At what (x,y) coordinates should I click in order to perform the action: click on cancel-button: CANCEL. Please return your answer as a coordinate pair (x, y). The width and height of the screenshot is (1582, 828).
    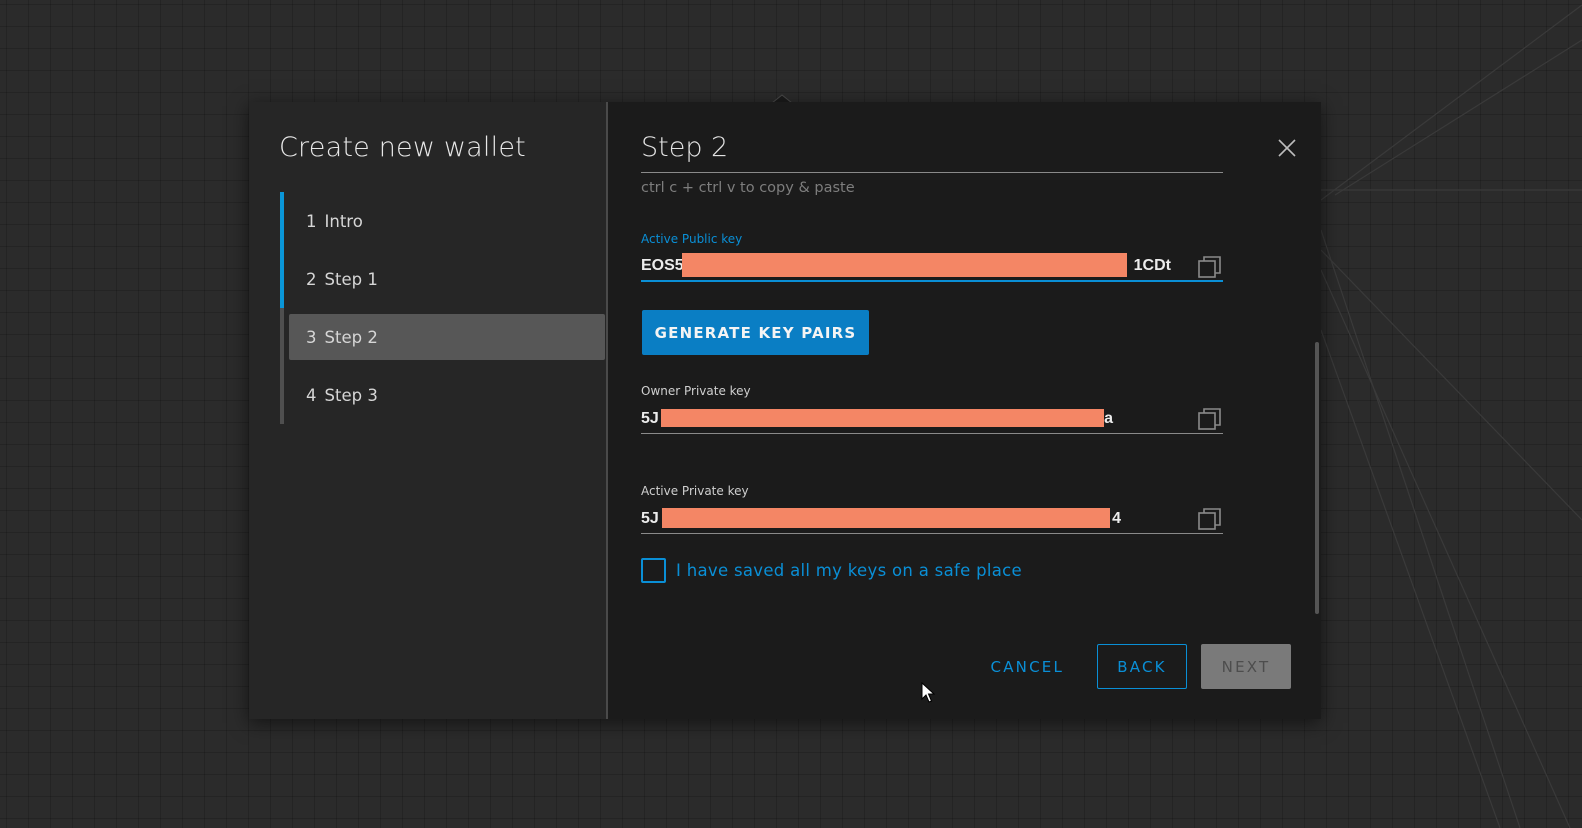
    Looking at the image, I should click on (1027, 666).